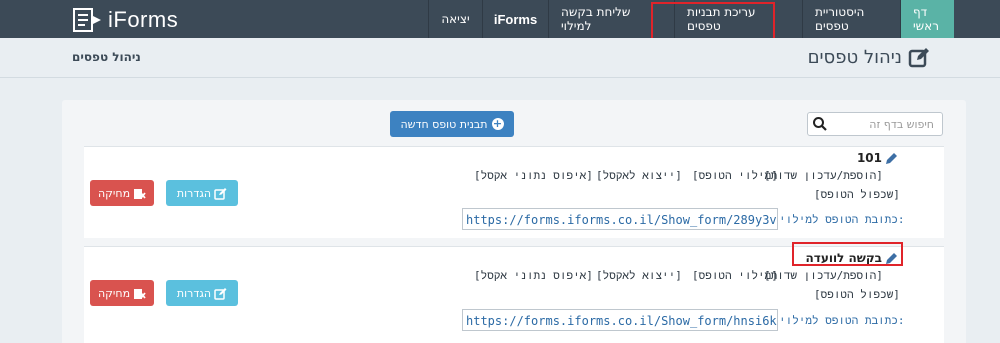 Image resolution: width=1000 pixels, height=343 pixels. I want to click on search-box, so click(875, 124).